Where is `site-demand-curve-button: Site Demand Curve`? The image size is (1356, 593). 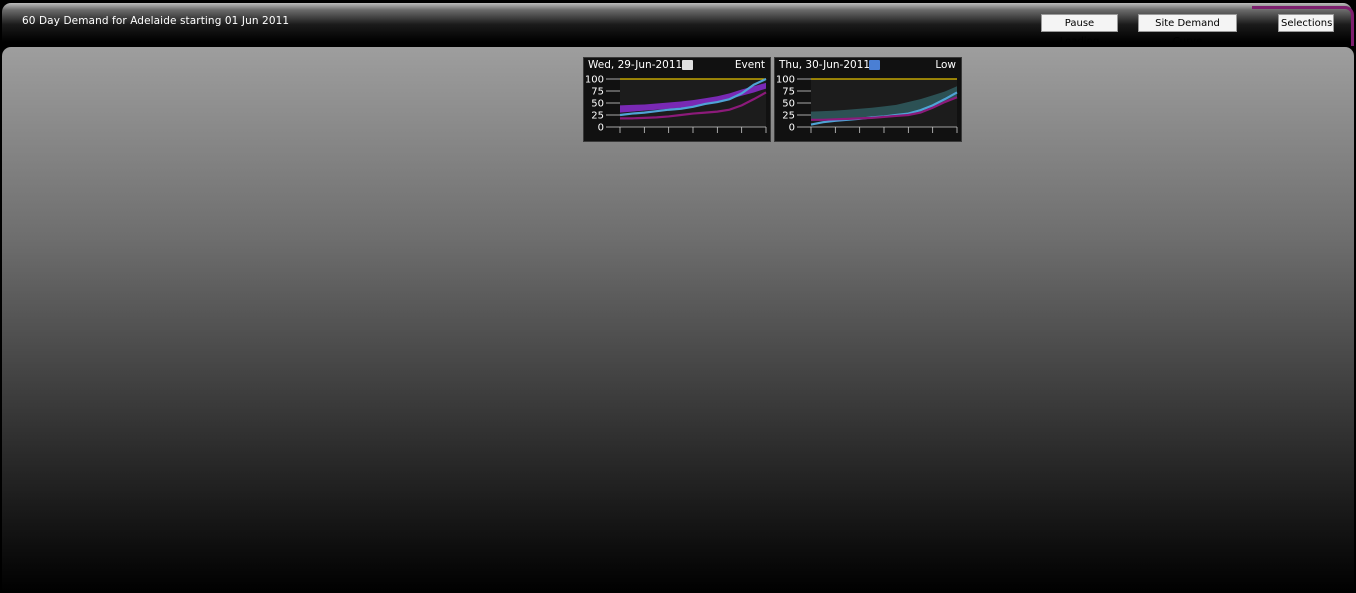
site-demand-curve-button: Site Demand Curve is located at coordinates (1187, 30).